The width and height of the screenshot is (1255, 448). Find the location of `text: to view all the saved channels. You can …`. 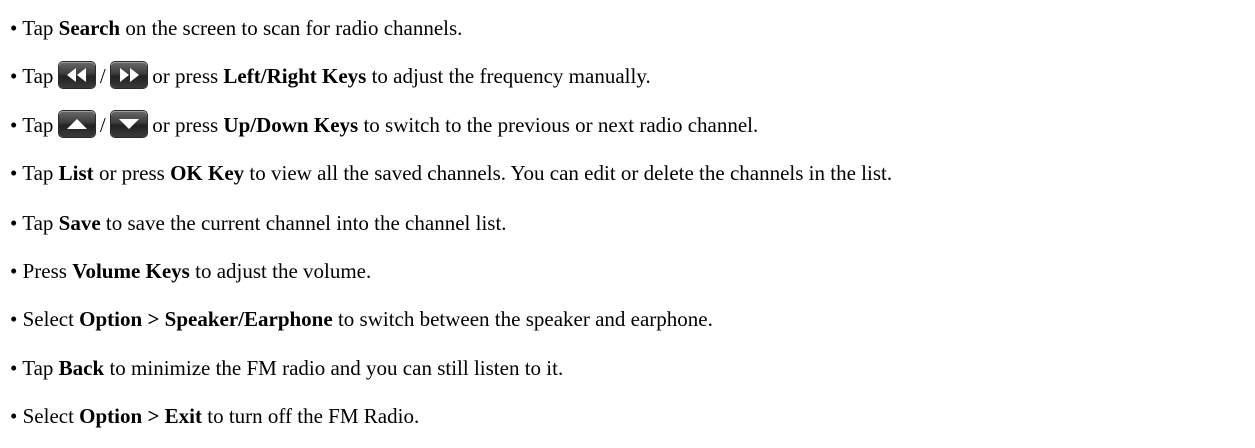

text: to view all the saved channels. You can … is located at coordinates (568, 173).